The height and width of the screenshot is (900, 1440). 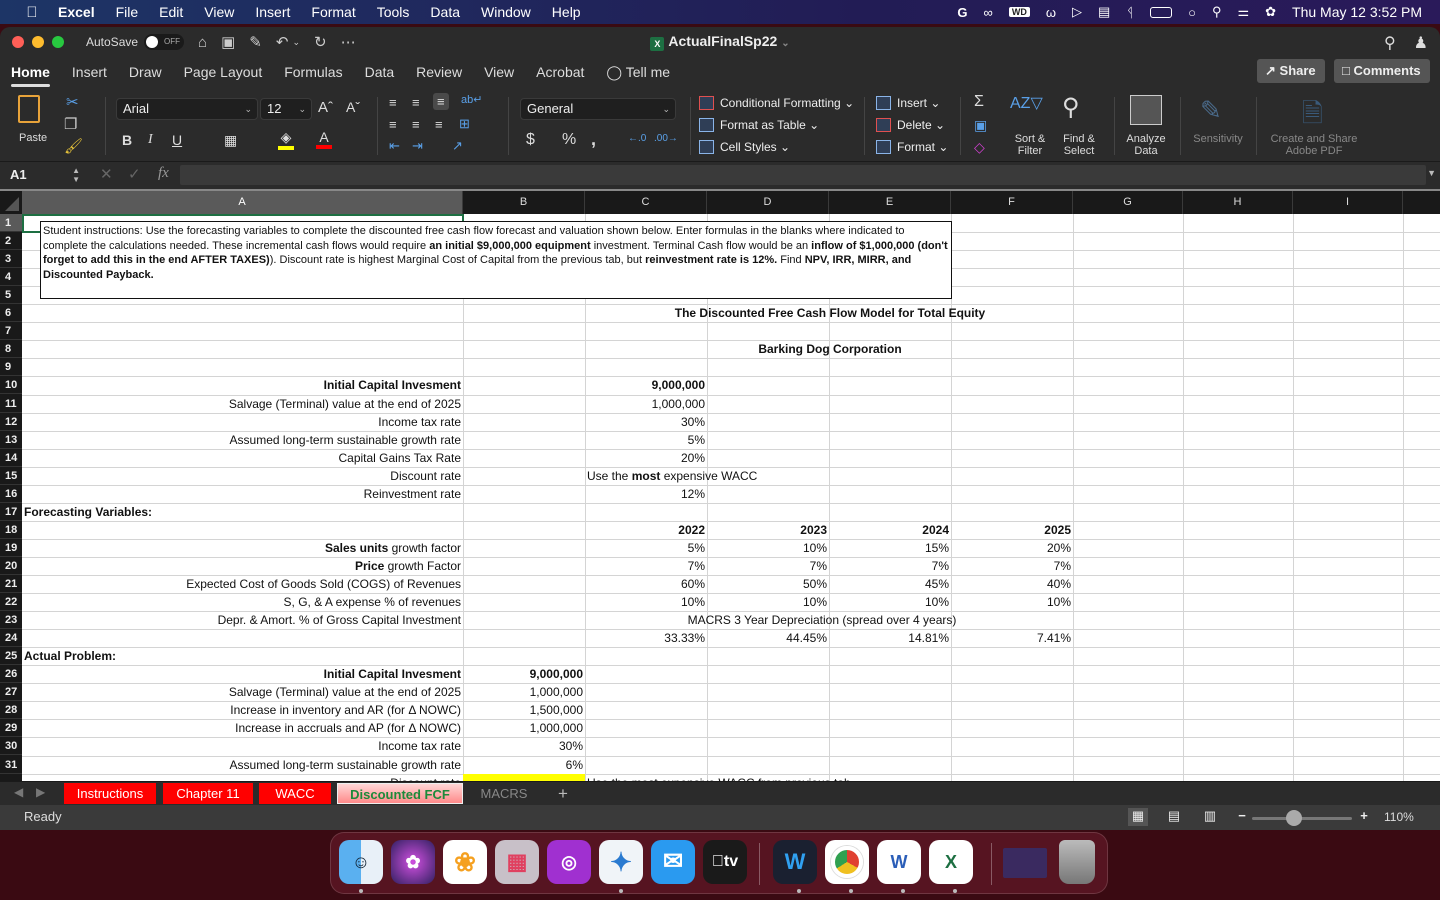 What do you see at coordinates (325, 107) in the screenshot?
I see `increase-font-size-icon: Aˆ` at bounding box center [325, 107].